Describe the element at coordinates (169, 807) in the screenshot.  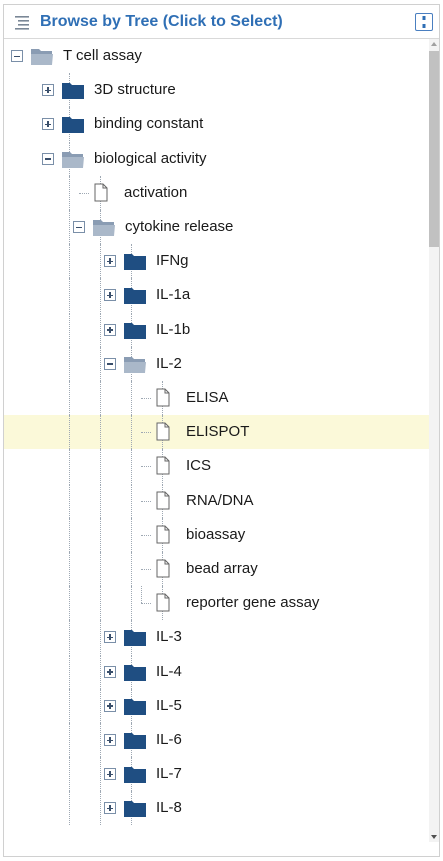
I see `tree-node-label: IL-8` at that location.